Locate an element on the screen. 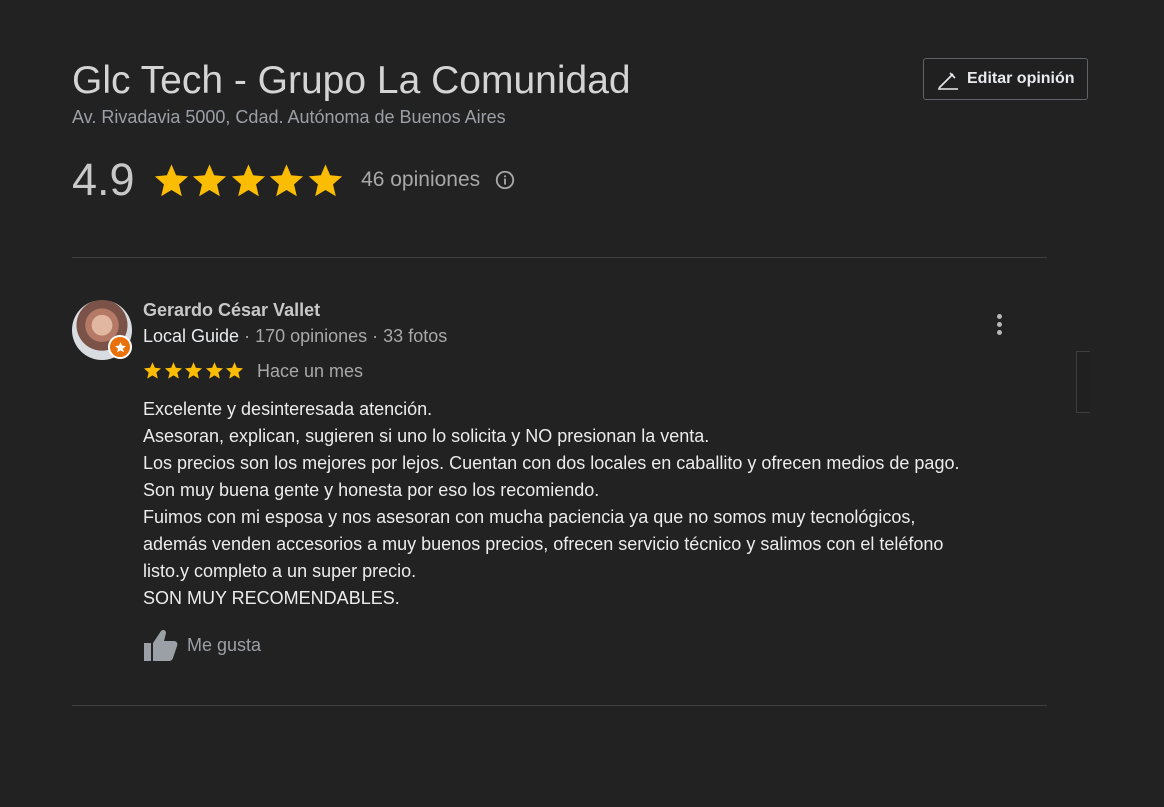 This screenshot has width=1164, height=807. local-guide-star-icon is located at coordinates (120, 346).